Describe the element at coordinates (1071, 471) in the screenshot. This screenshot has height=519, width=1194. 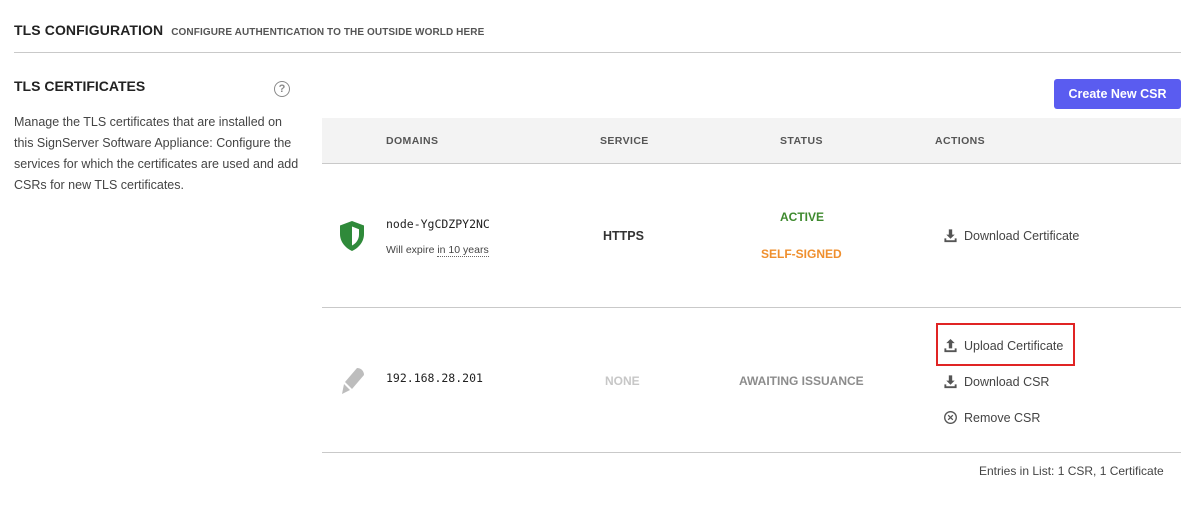
I see `entries-count: Entries in List: 1 CSR, 1 Certificate` at that location.